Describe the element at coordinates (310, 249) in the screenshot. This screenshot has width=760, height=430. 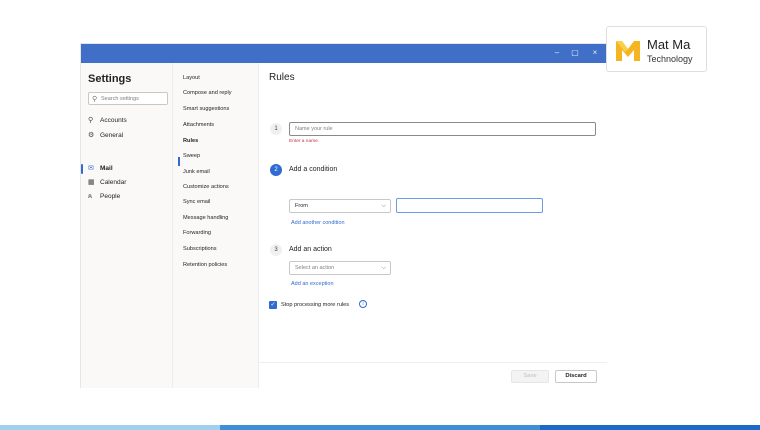
I see `add-action-label: Add an action` at that location.